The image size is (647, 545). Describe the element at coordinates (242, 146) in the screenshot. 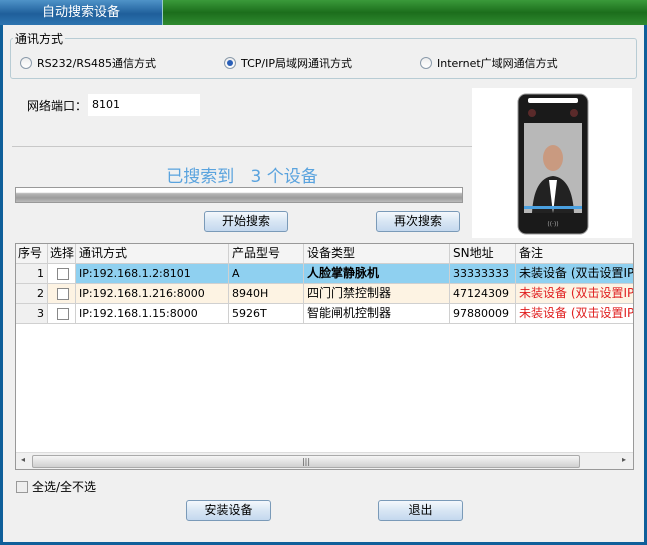

I see `separator` at that location.